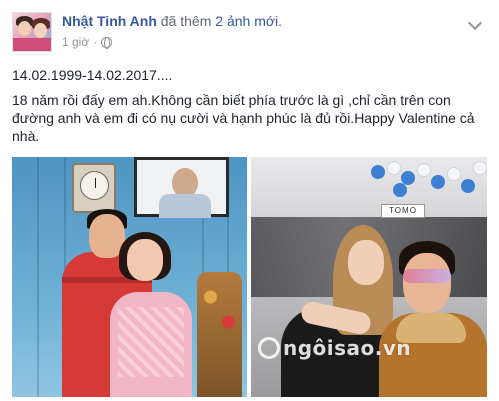 This screenshot has width=499, height=401. Describe the element at coordinates (219, 334) in the screenshot. I see `flower-bouquet` at that location.